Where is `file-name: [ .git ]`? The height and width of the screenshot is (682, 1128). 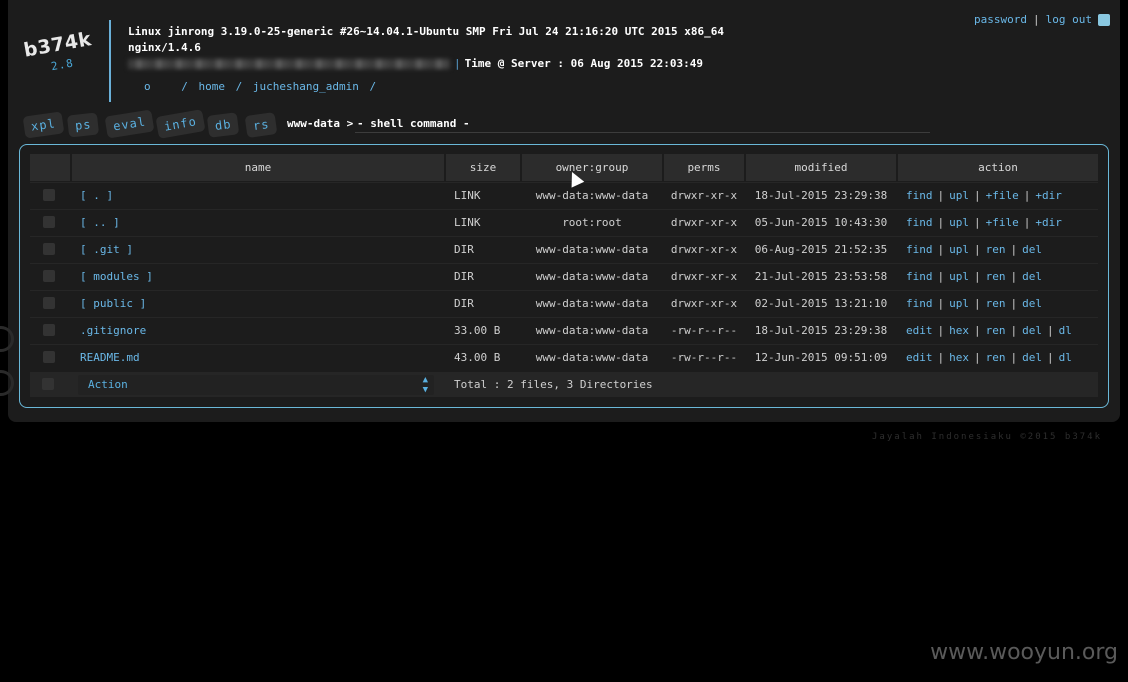 file-name: [ .git ] is located at coordinates (260, 249).